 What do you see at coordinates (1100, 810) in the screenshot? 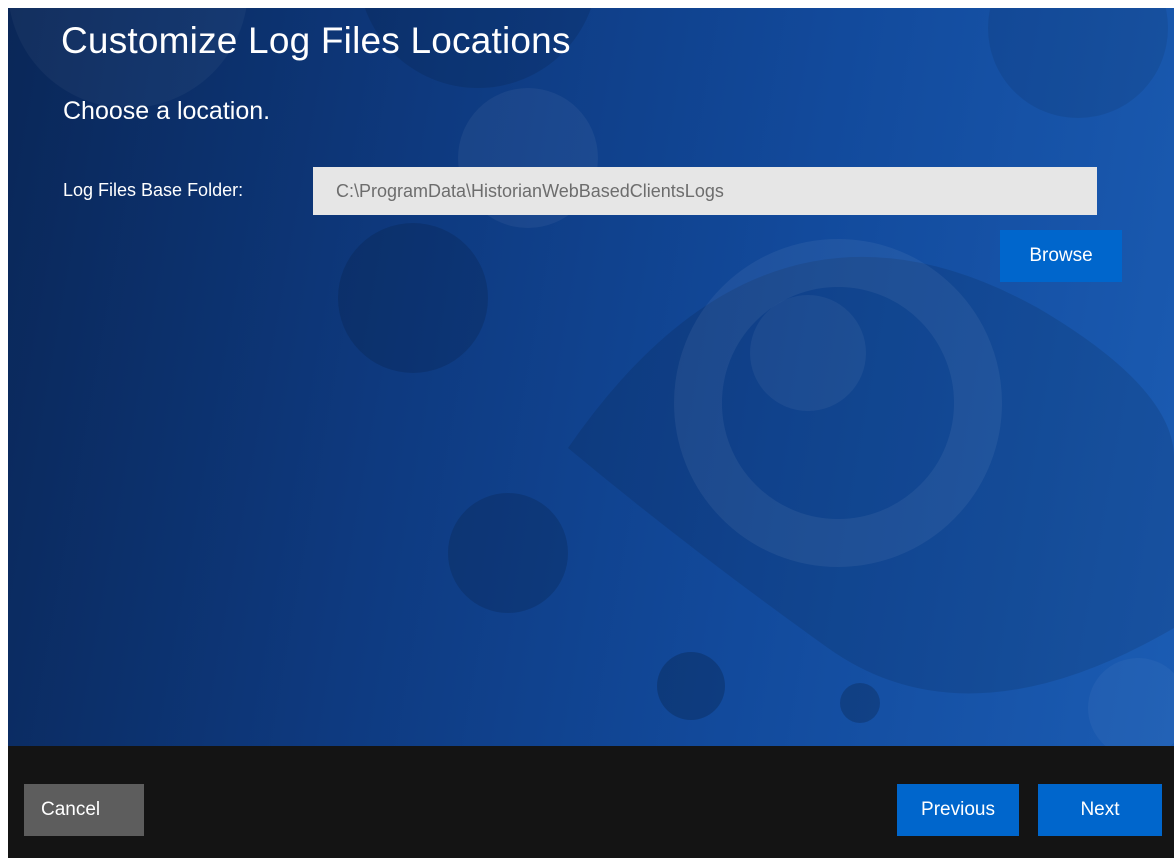
I see `next-button: Next` at bounding box center [1100, 810].